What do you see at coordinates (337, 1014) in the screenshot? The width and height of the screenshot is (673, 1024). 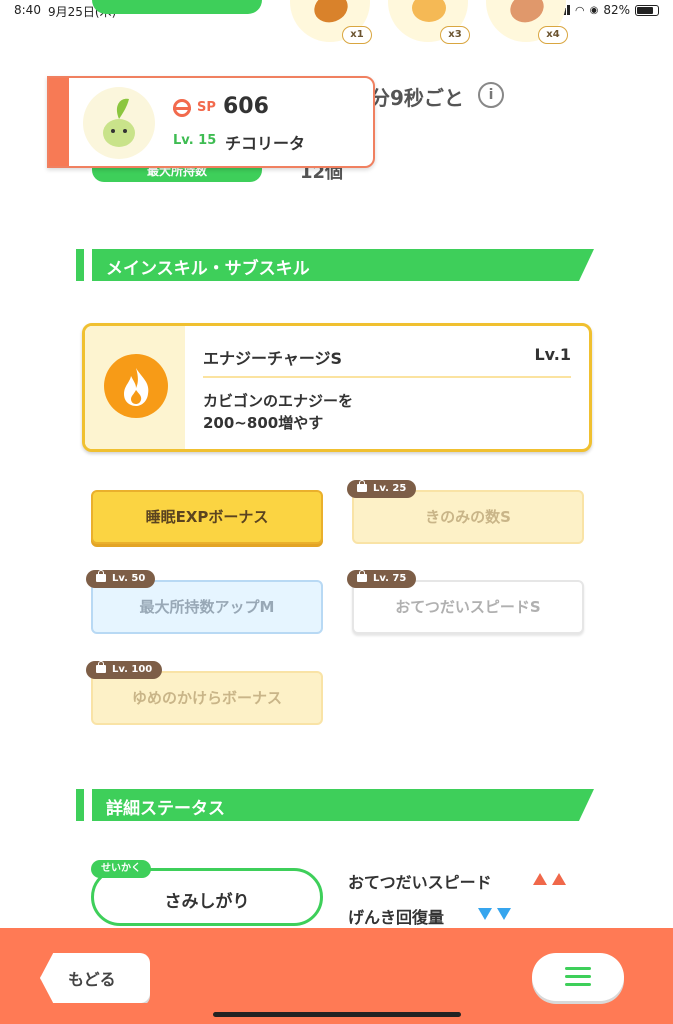 I see `home-indicator` at bounding box center [337, 1014].